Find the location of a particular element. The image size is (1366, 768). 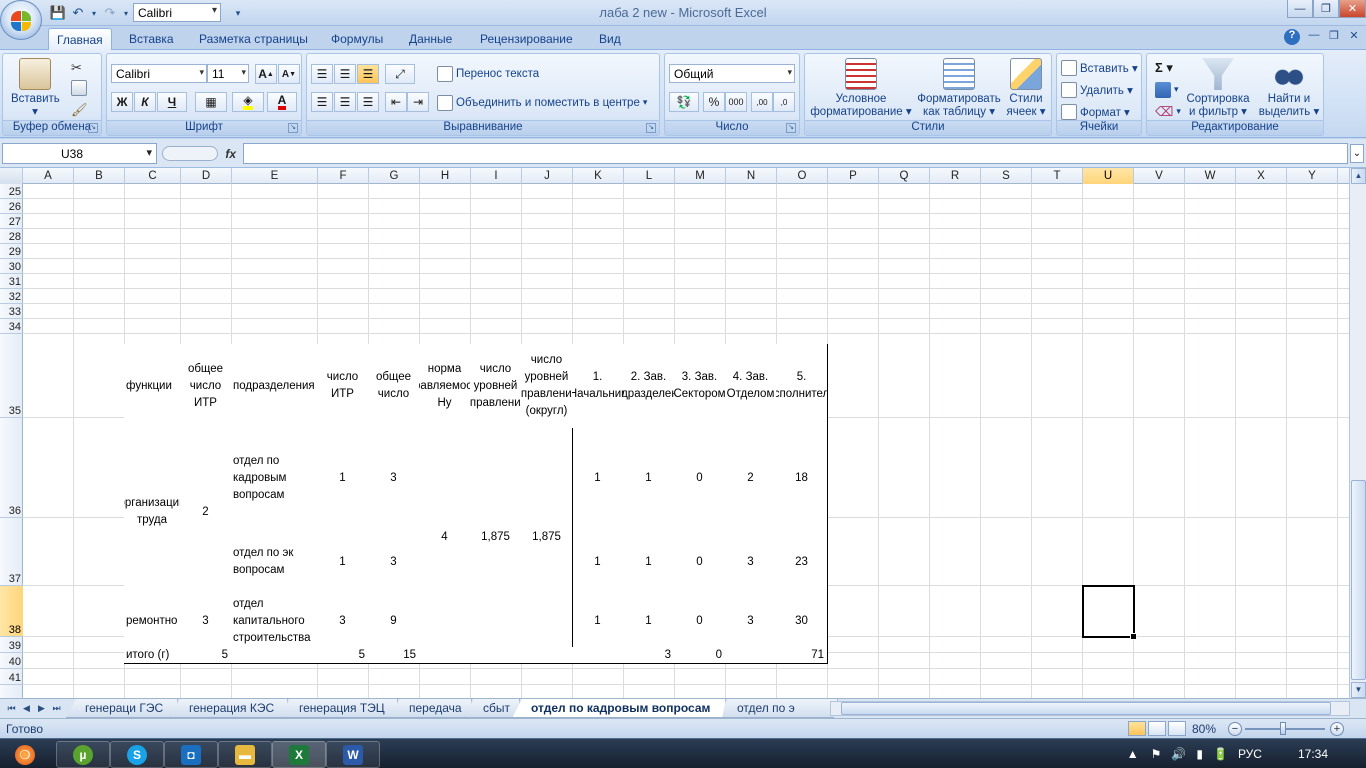

merge-center-button: Объединить и поместить в центре ▾ is located at coordinates (542, 102).